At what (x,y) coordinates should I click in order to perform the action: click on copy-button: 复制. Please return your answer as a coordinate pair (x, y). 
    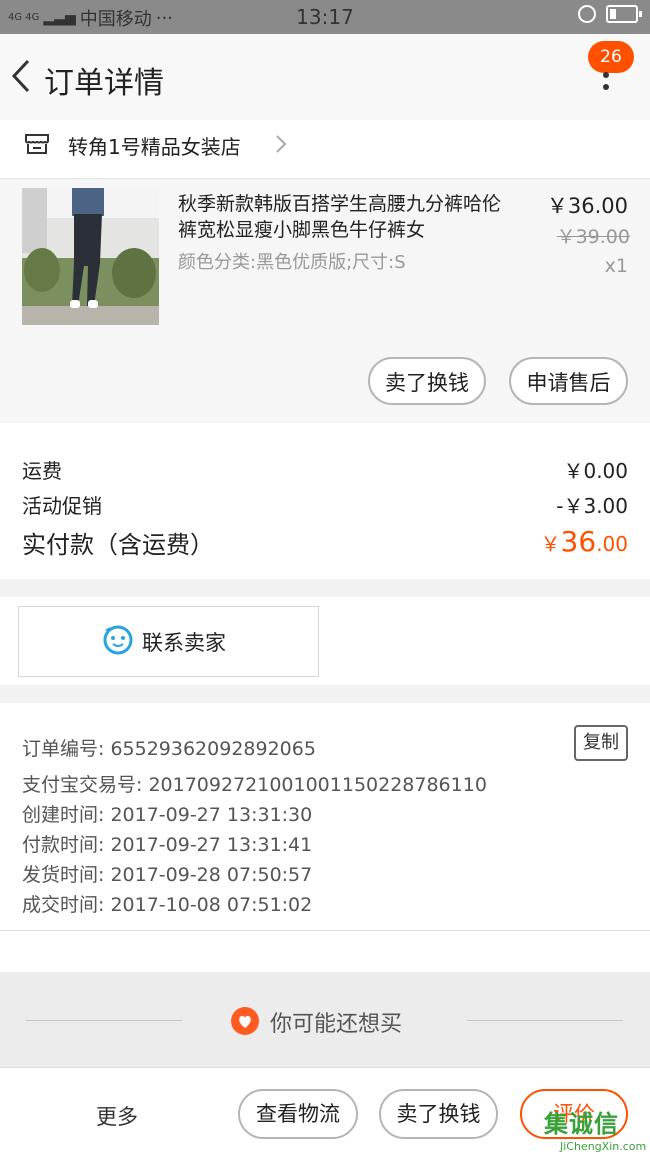
    Looking at the image, I should click on (601, 743).